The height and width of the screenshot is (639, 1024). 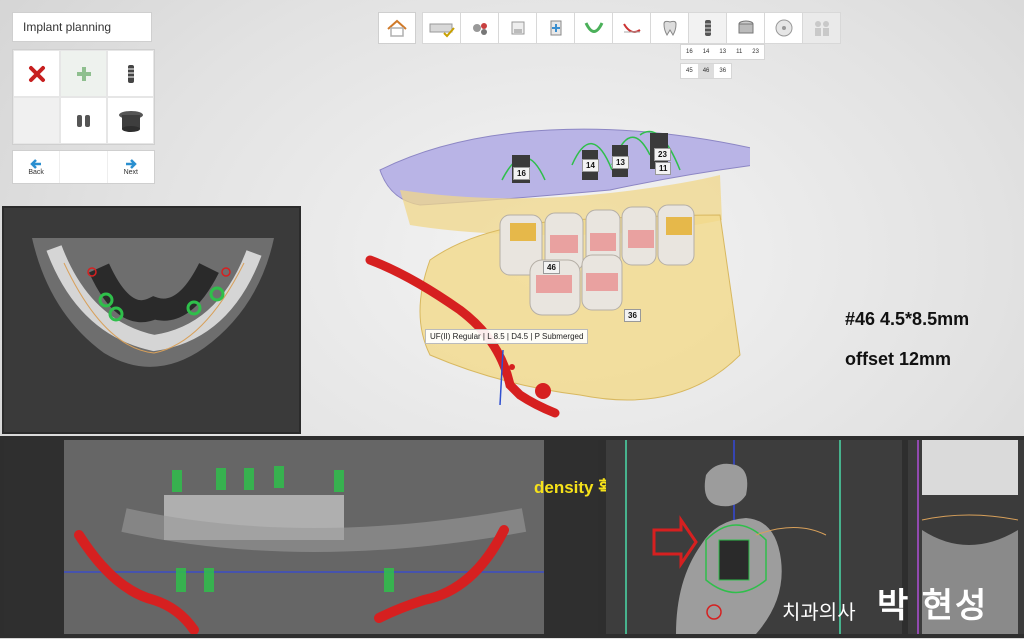 I want to click on abutment-tool-button, so click(x=130, y=120).